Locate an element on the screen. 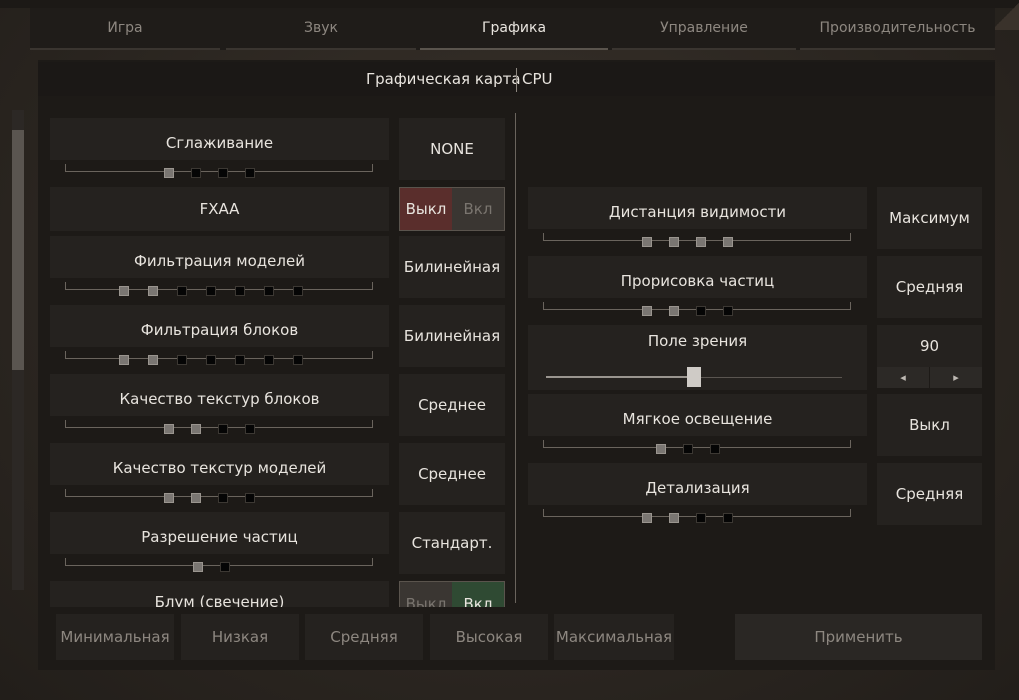  tab-game: Игра is located at coordinates (125, 29).